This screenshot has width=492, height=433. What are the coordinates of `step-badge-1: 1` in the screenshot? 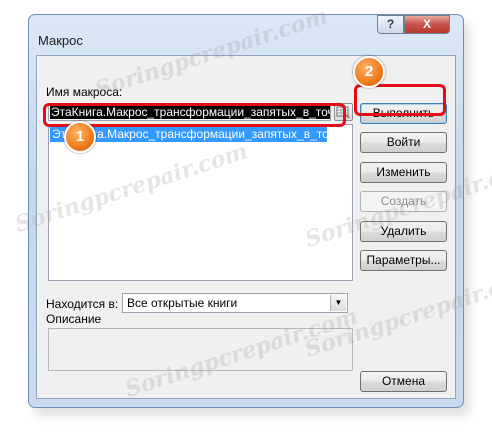 It's located at (80, 137).